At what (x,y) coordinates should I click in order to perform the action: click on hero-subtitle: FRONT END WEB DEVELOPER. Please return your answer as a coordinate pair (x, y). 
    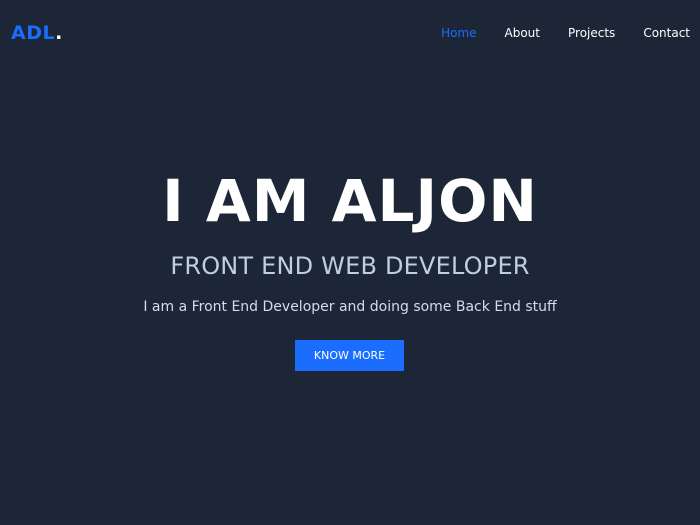
    Looking at the image, I should click on (350, 266).